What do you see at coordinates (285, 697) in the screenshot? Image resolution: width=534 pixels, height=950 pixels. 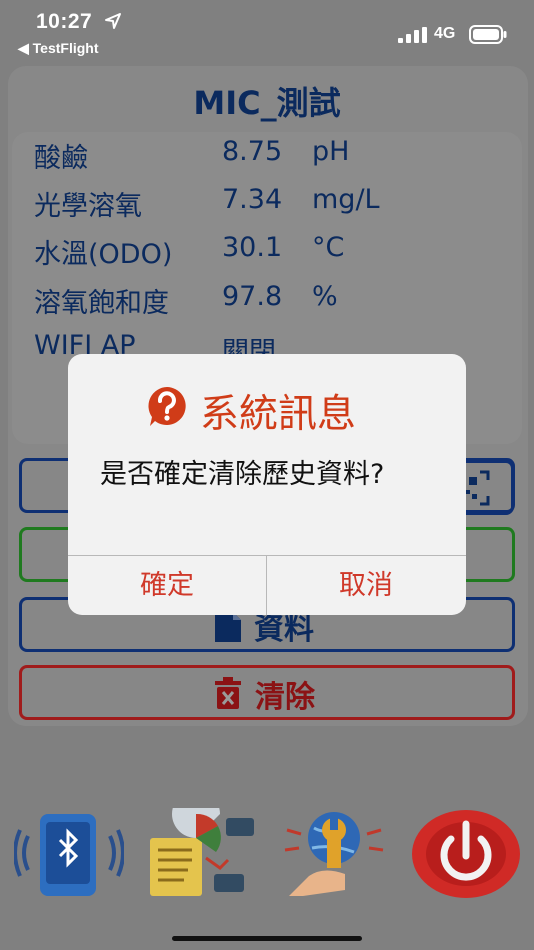 I see `clear-button-label: 清除` at bounding box center [285, 697].